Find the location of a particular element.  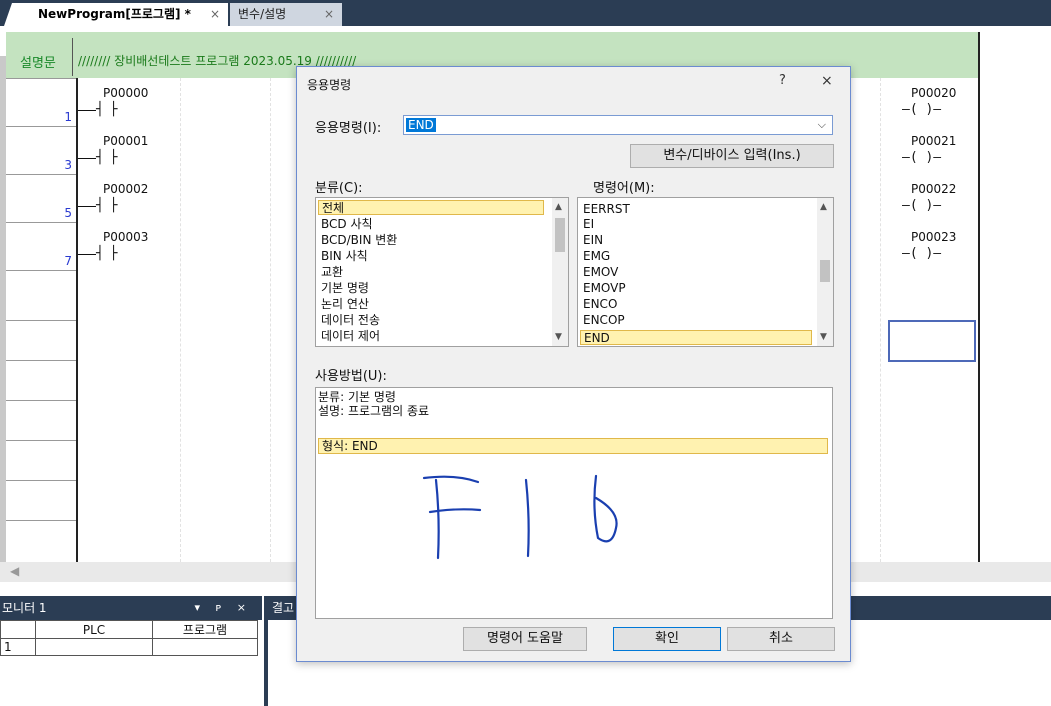

chevron-down-icon: ⌵ is located at coordinates (822, 125).